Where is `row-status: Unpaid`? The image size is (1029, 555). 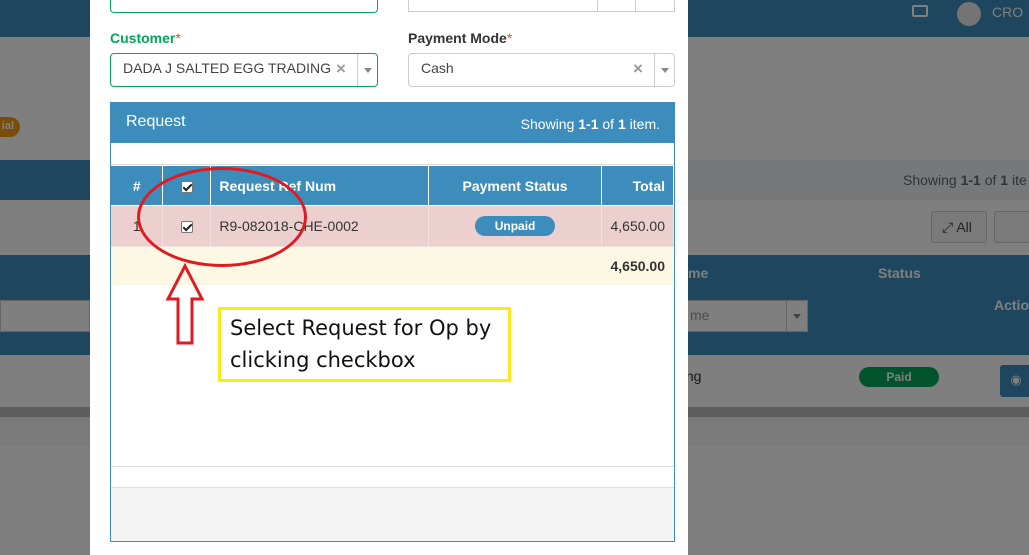
row-status: Unpaid is located at coordinates (515, 226).